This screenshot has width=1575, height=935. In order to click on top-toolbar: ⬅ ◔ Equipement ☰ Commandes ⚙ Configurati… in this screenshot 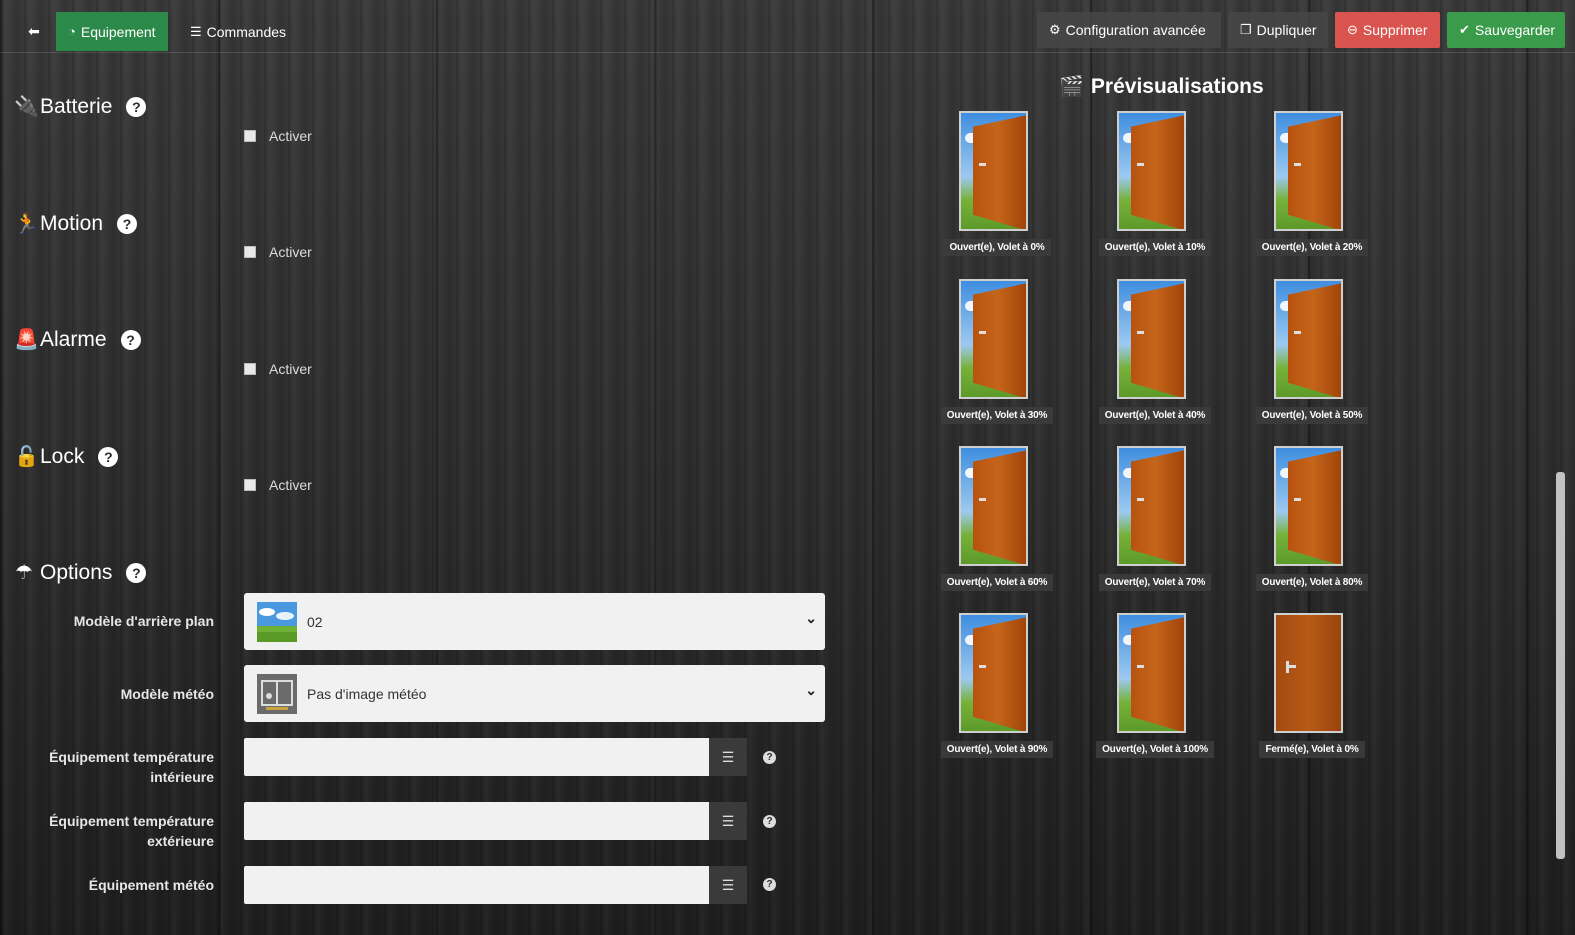, I will do `click(787, 26)`.